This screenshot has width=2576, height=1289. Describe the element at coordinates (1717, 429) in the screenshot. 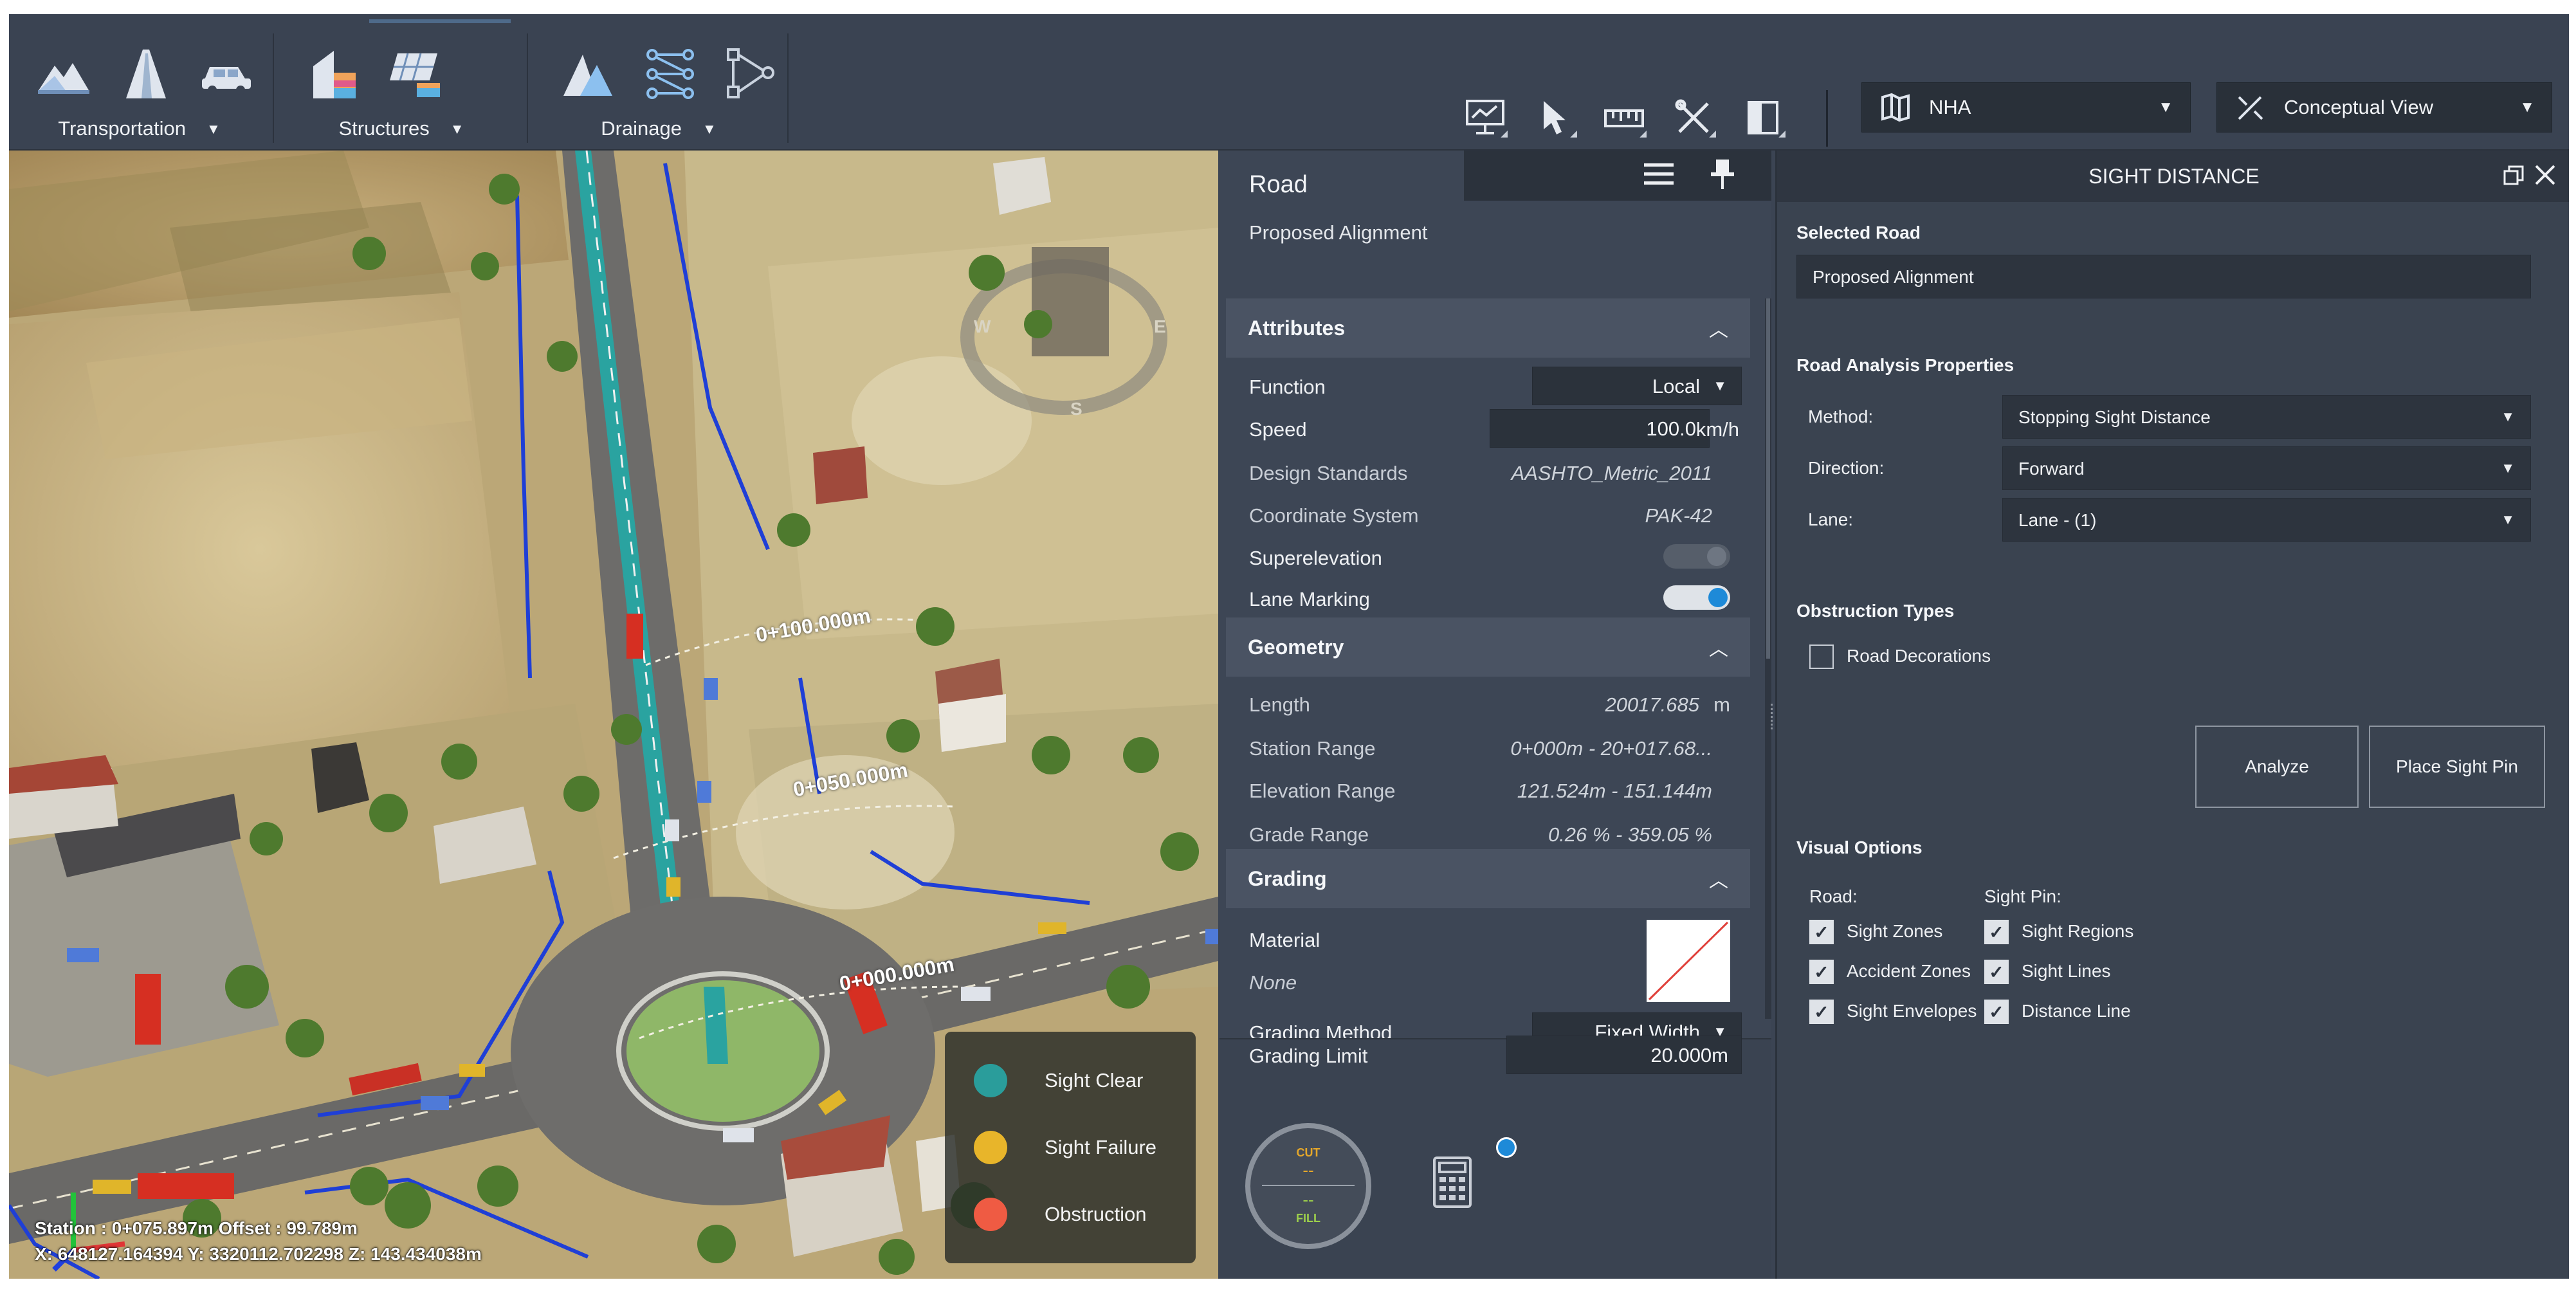

I see `speed-unit: km/h` at that location.